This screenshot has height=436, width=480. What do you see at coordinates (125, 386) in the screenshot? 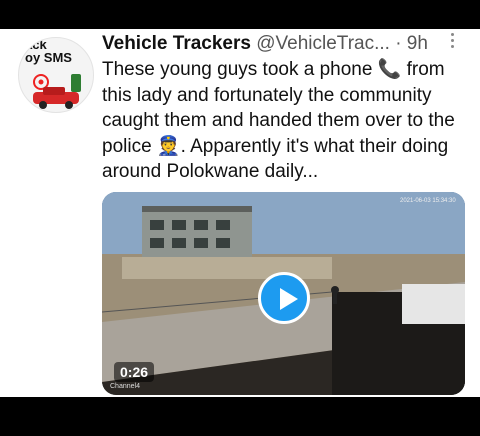
I see `camera-label: Channel4` at bounding box center [125, 386].